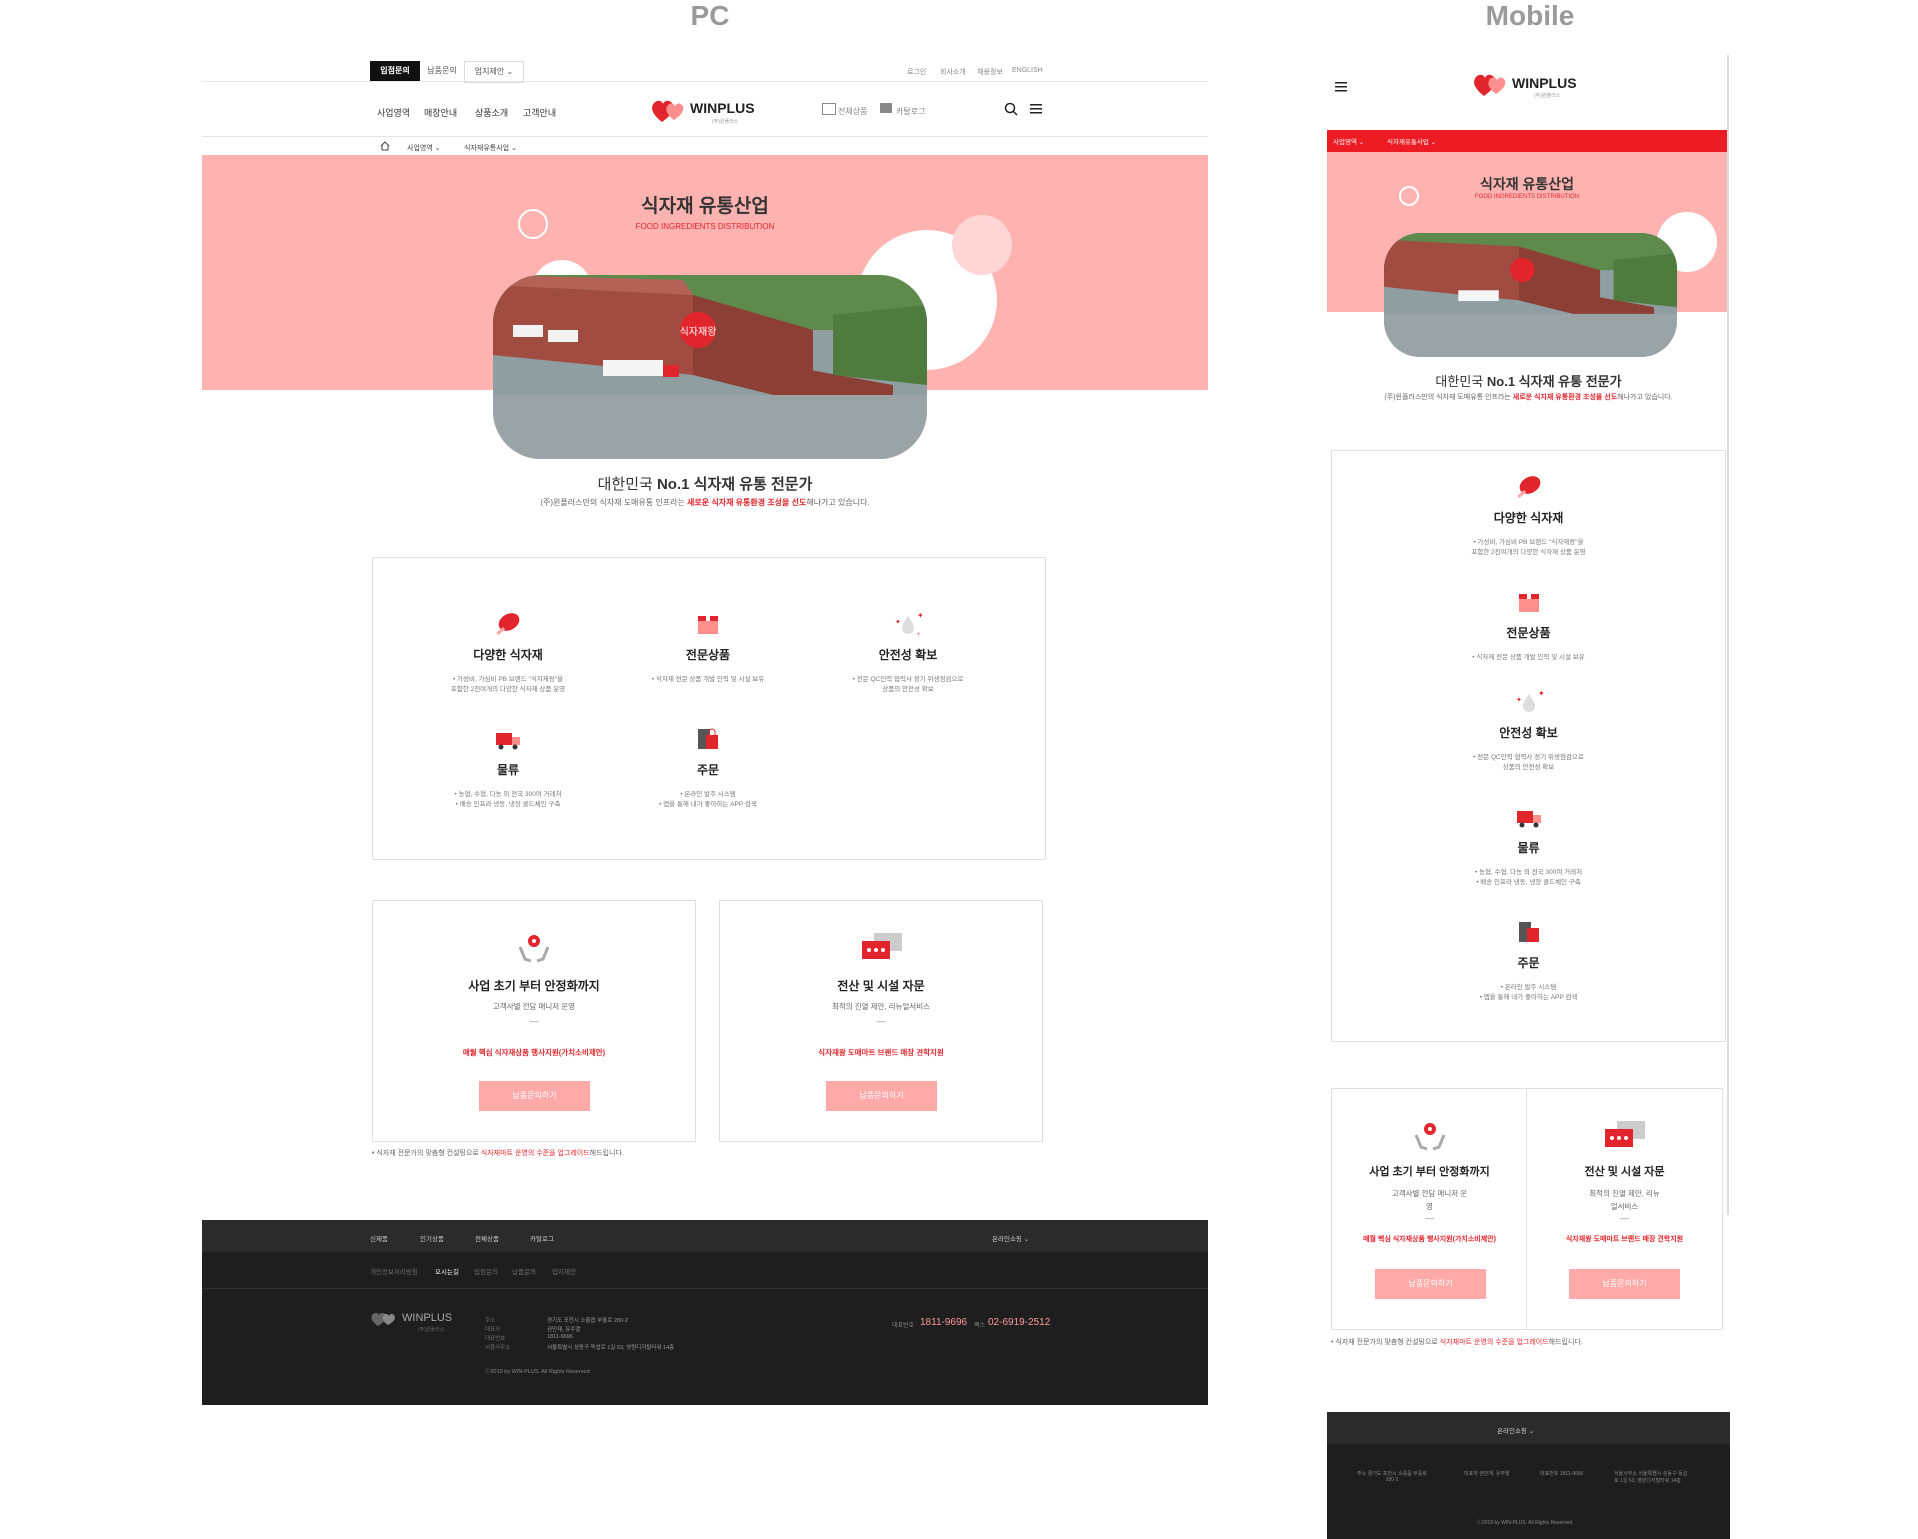 The height and width of the screenshot is (1539, 1918). Describe the element at coordinates (710, 367) in the screenshot. I see `warehouse-image: 식자재왕` at that location.